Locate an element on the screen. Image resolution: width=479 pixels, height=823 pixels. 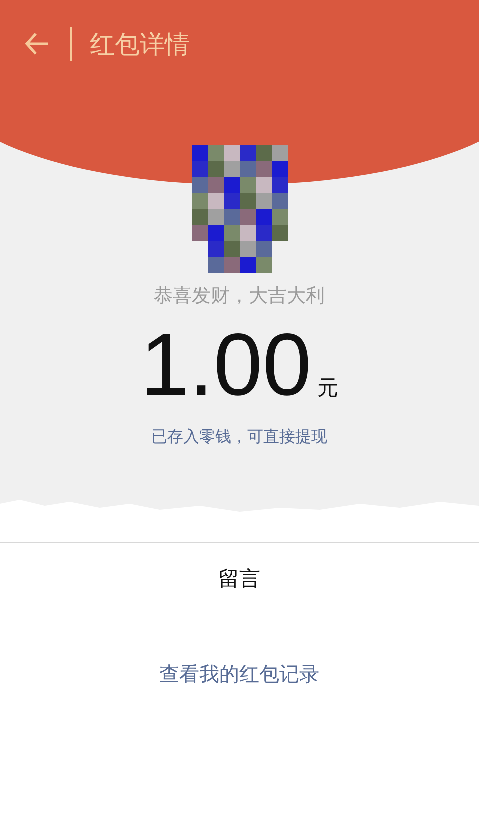
message-label: 留言 is located at coordinates (239, 579).